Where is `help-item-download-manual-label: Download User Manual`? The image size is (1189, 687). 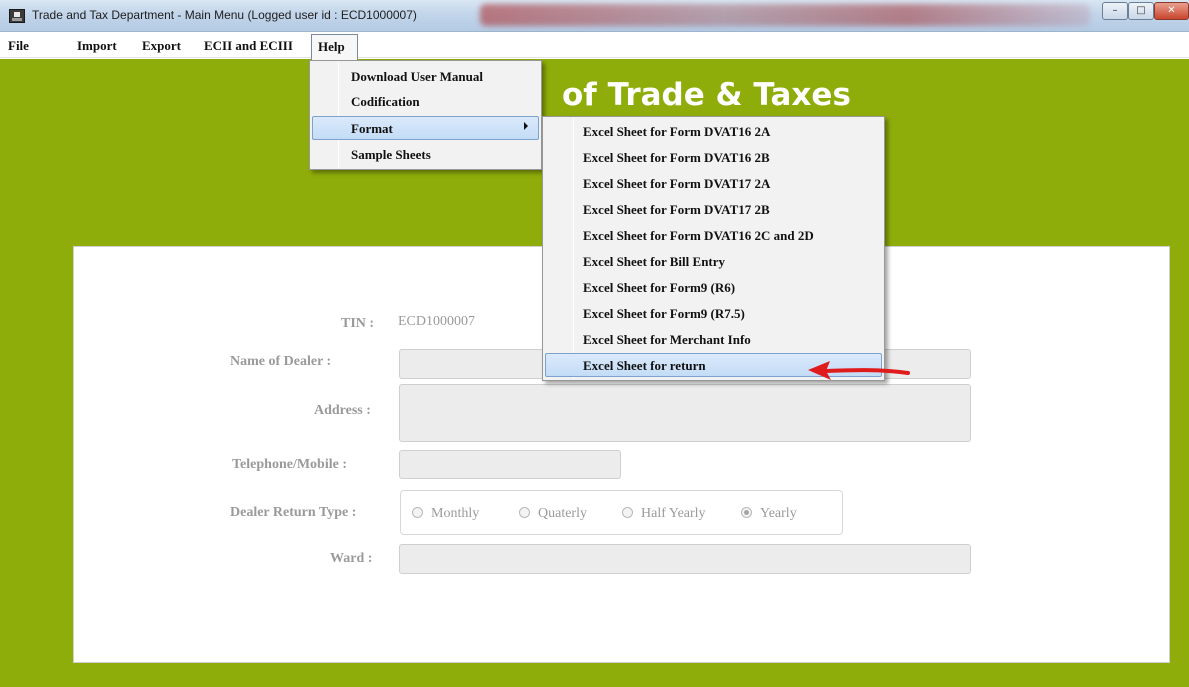
help-item-download-manual-label: Download User Manual is located at coordinates (417, 76).